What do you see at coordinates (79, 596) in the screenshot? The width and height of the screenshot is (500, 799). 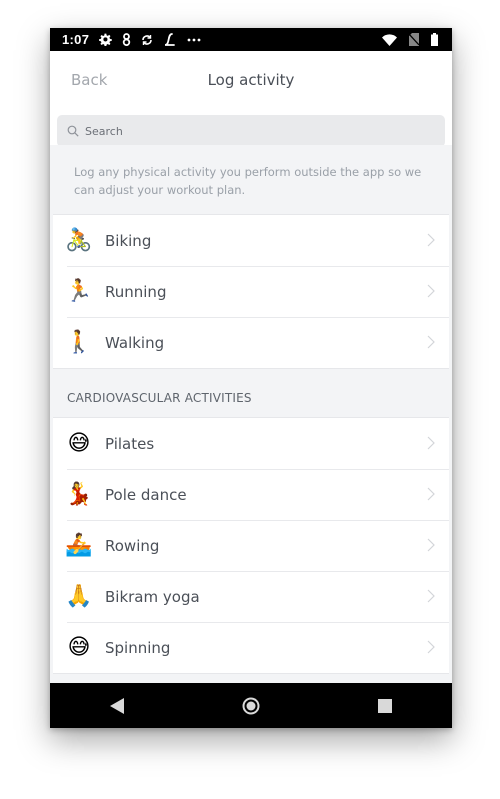 I see `praying-hands-icon: 🙏` at bounding box center [79, 596].